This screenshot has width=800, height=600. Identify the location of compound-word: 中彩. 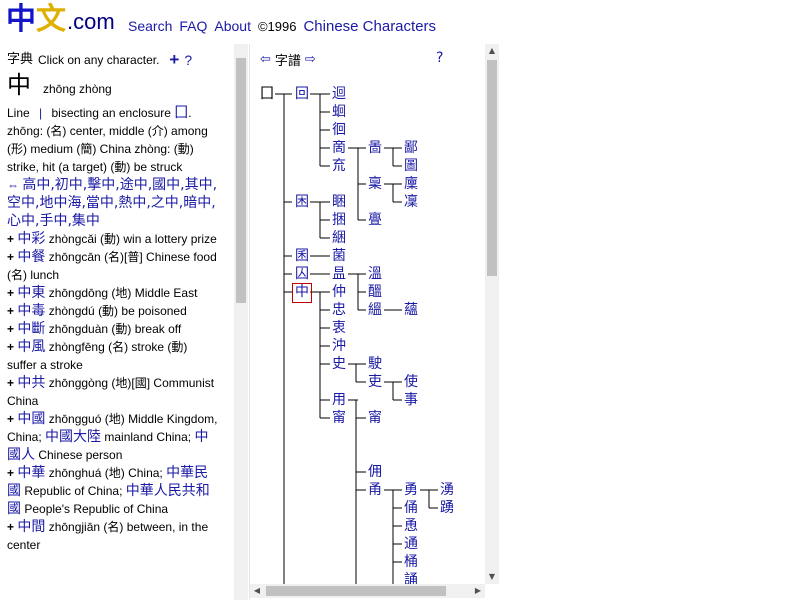
(31, 239).